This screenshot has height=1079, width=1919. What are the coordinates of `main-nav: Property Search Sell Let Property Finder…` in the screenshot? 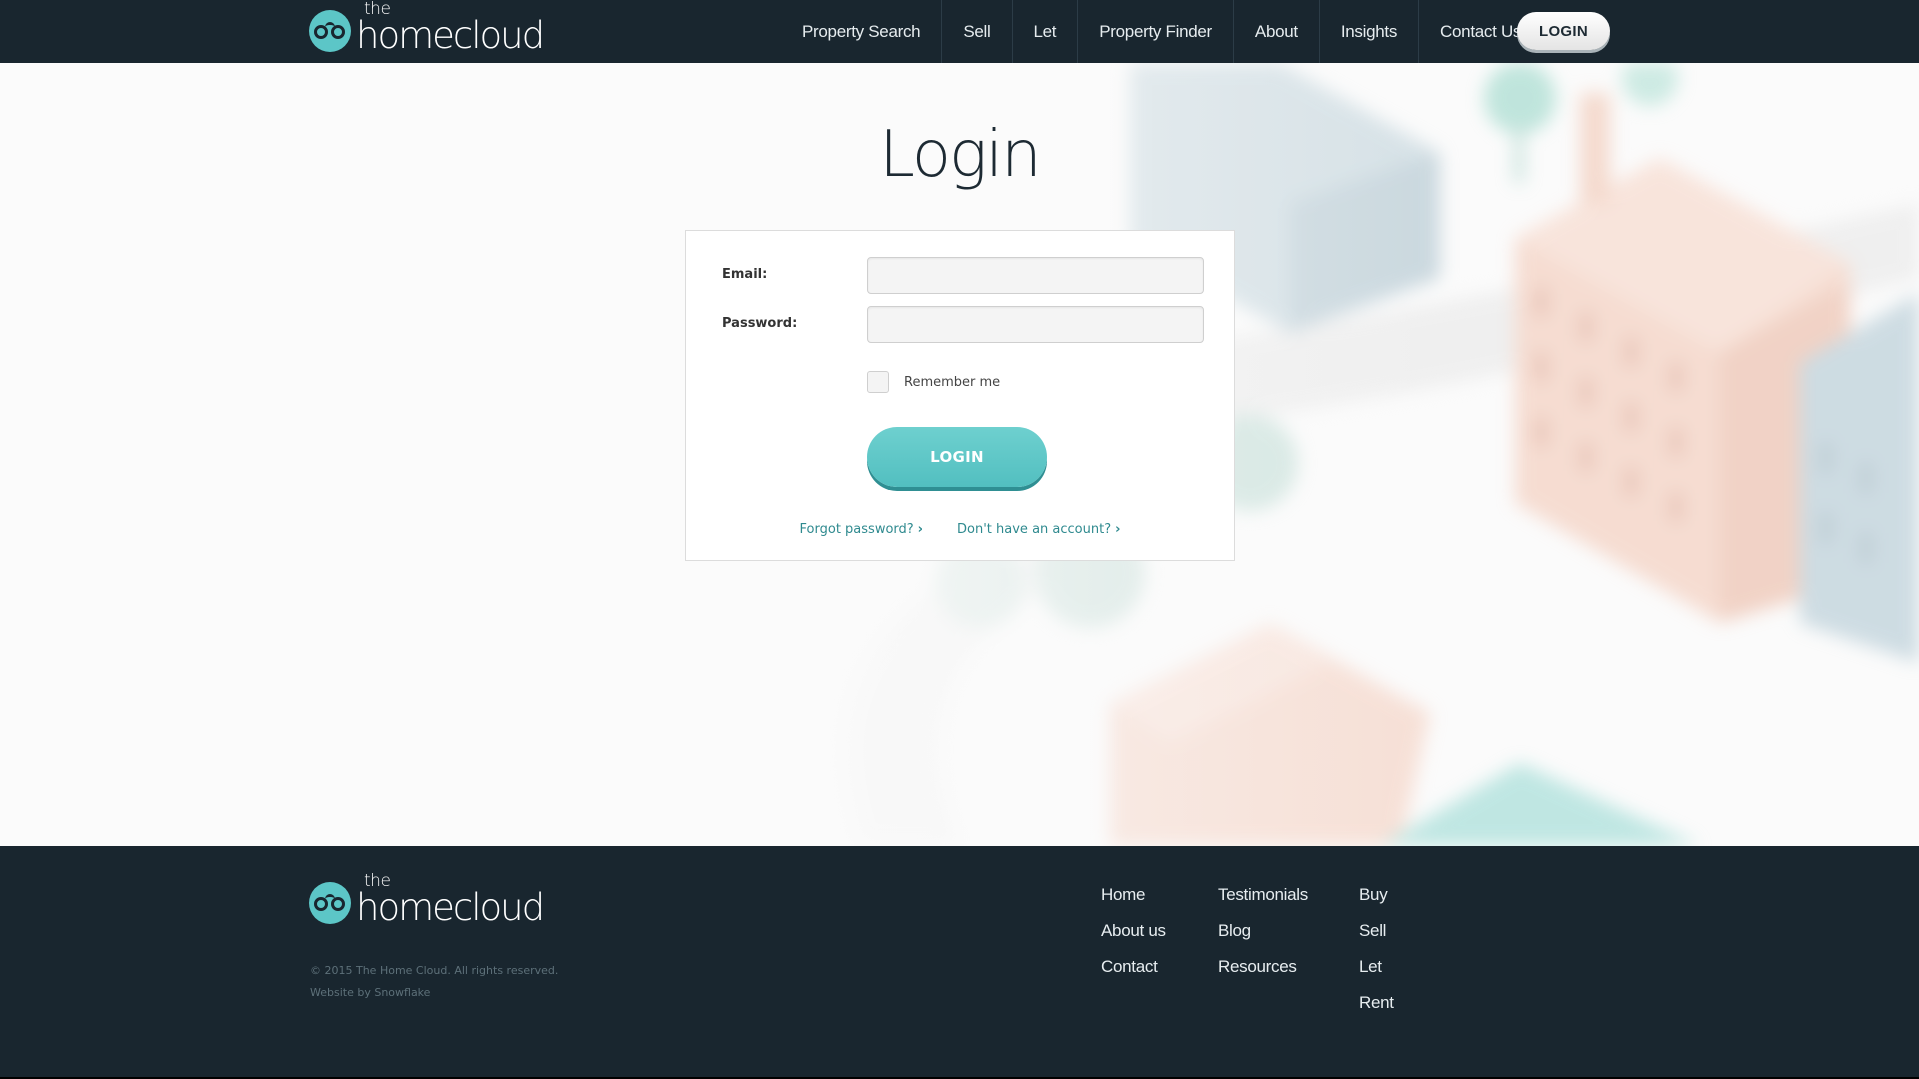 It's located at (1161, 31).